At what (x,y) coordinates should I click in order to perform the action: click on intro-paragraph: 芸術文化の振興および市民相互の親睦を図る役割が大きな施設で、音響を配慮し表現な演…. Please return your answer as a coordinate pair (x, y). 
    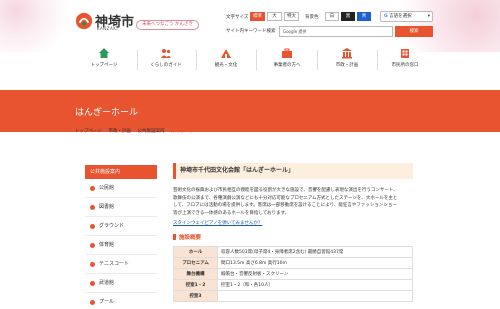
    Looking at the image, I should click on (285, 202).